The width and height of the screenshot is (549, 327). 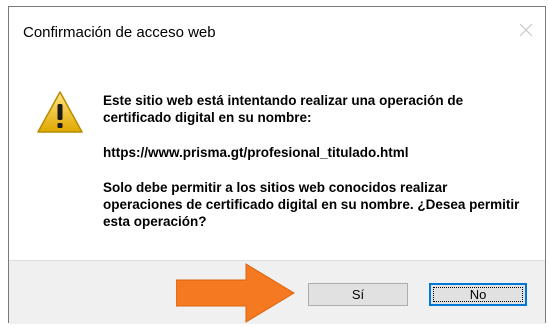 I want to click on no-button: No, so click(x=478, y=294).